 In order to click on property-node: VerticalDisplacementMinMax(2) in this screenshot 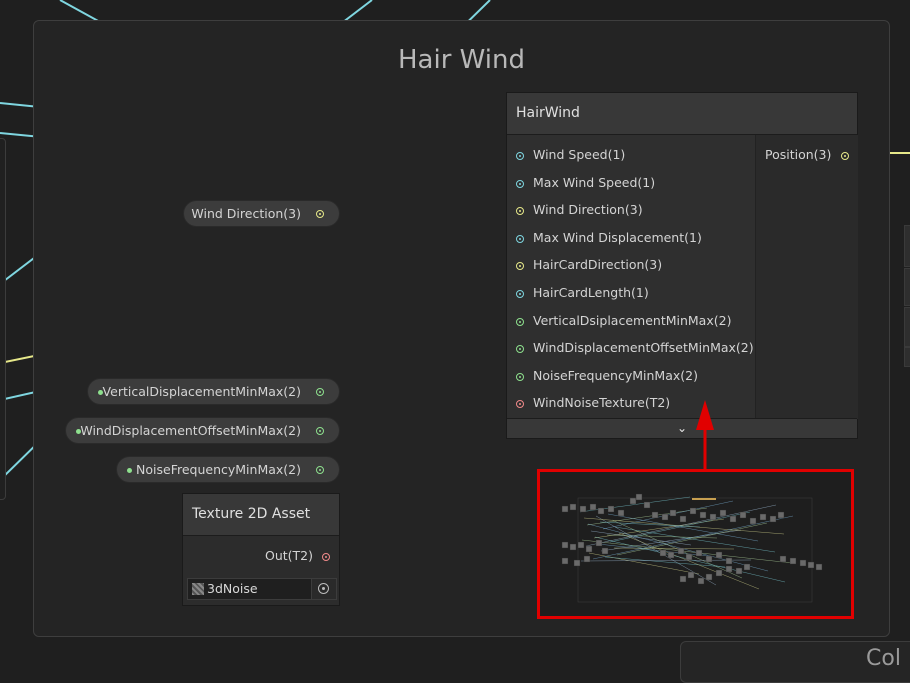, I will do `click(213, 391)`.